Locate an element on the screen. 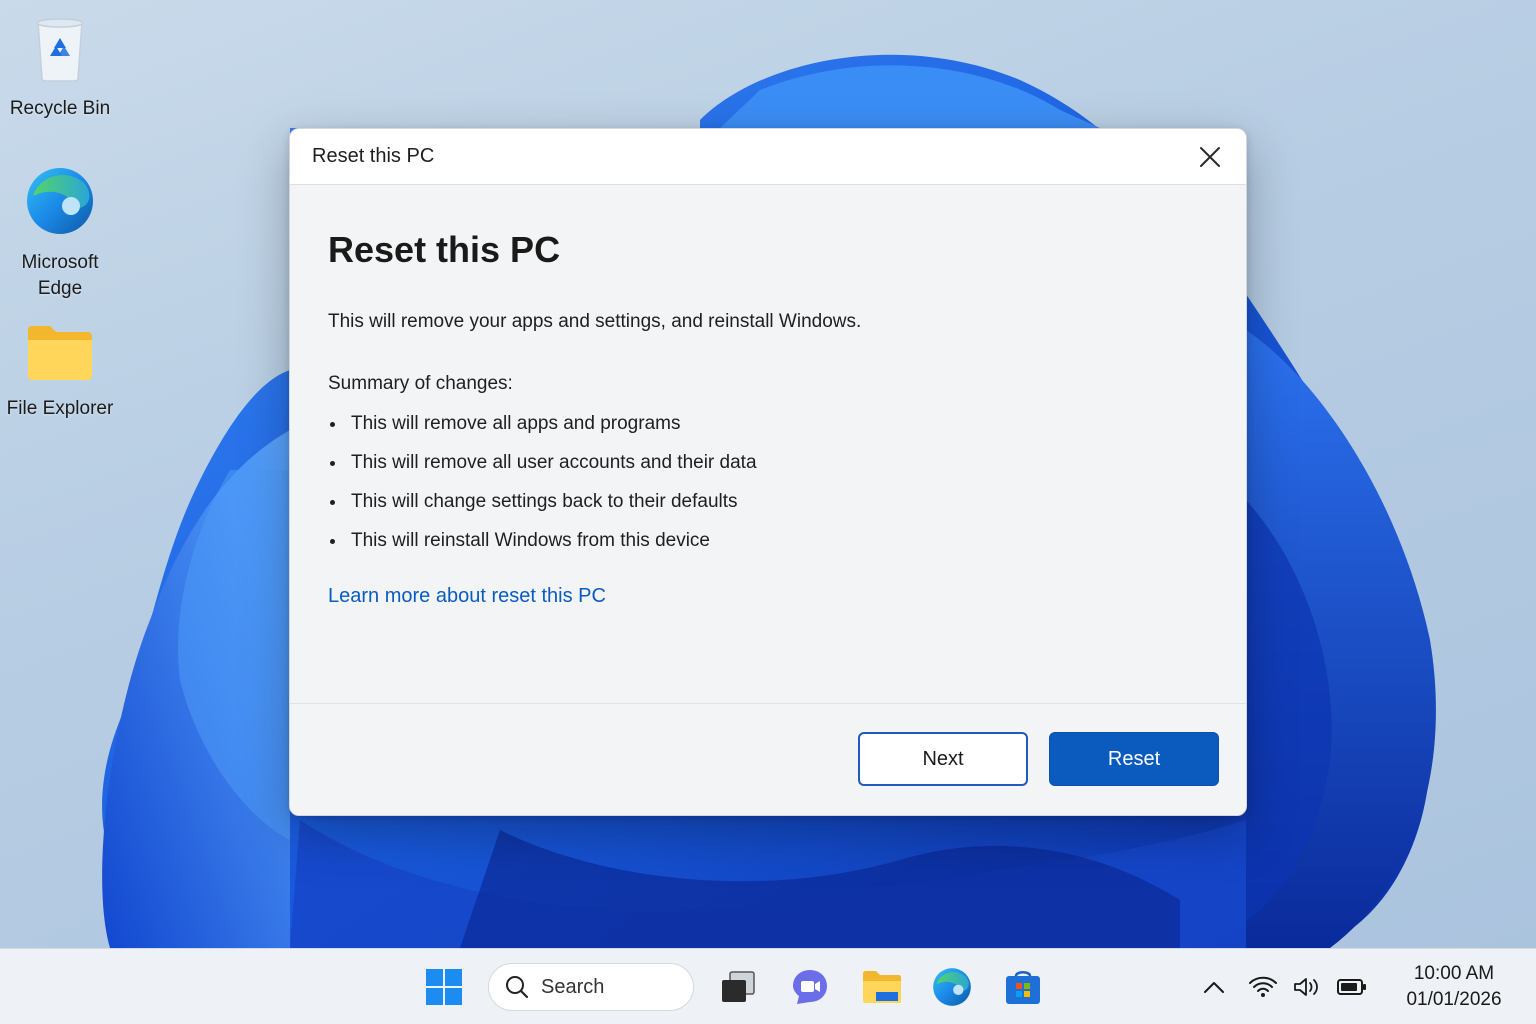 The image size is (1536, 1024). dialog-window-title: Reset this PC is located at coordinates (373, 156).